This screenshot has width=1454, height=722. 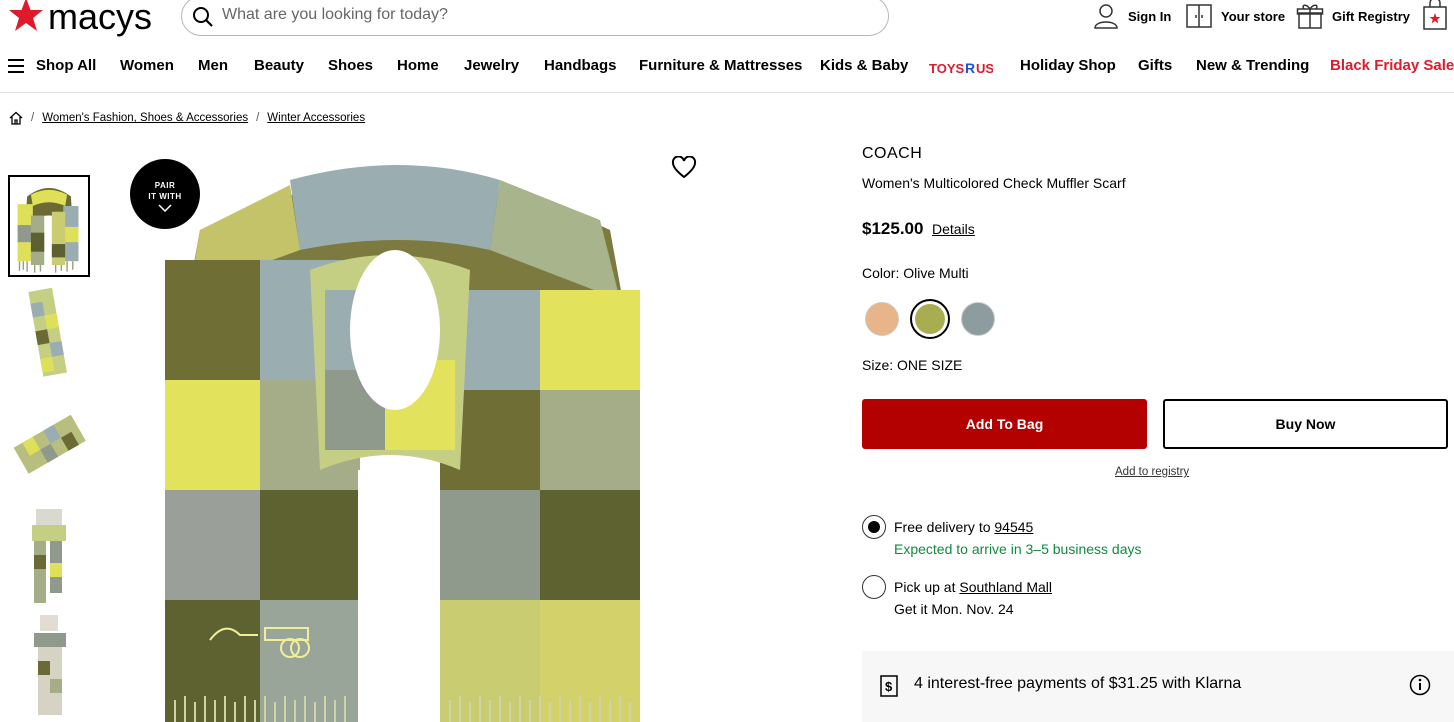 What do you see at coordinates (542, 15) in the screenshot?
I see `search-input` at bounding box center [542, 15].